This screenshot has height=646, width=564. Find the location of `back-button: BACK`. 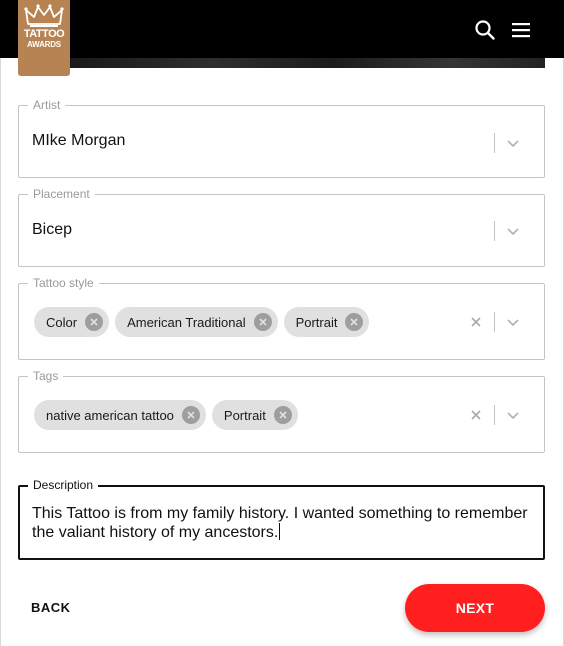

back-button: BACK is located at coordinates (51, 607).